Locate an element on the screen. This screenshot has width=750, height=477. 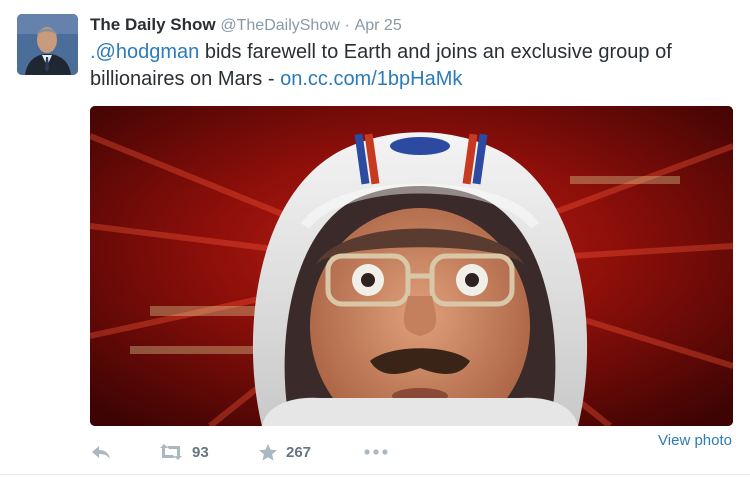
mention-link: .@hodgman is located at coordinates (144, 52).